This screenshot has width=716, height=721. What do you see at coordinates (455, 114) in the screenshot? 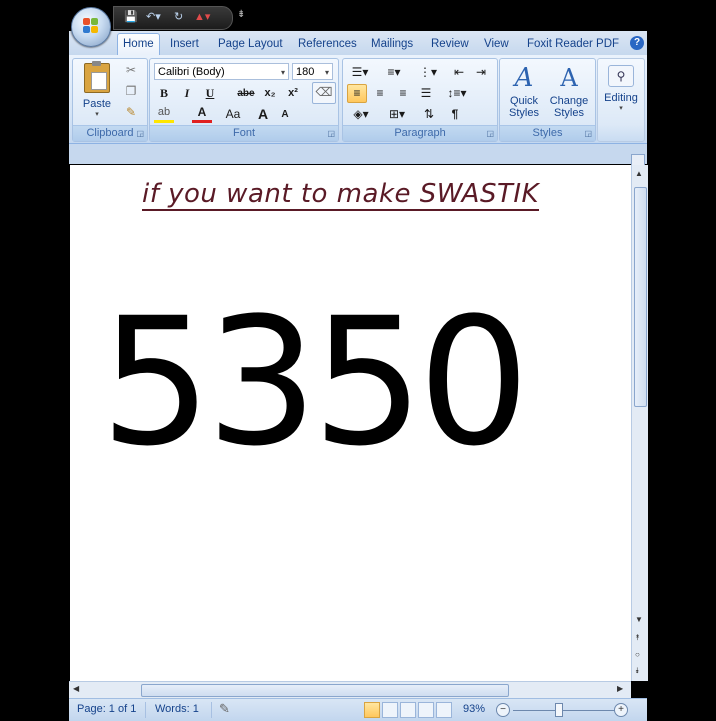
I see `show-formatting-button: ¶` at bounding box center [455, 114].